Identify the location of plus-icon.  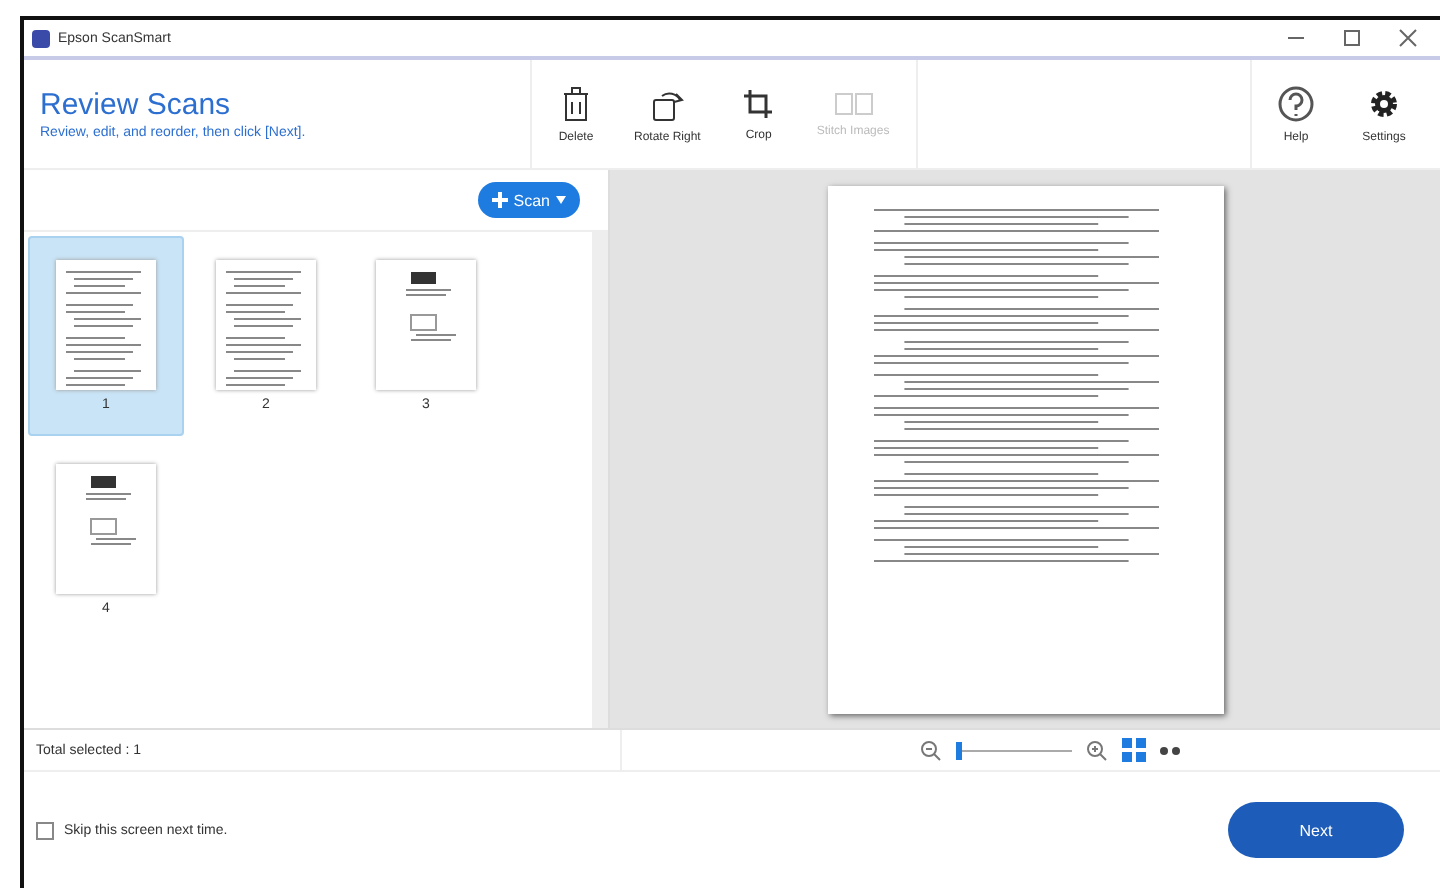
(499, 200).